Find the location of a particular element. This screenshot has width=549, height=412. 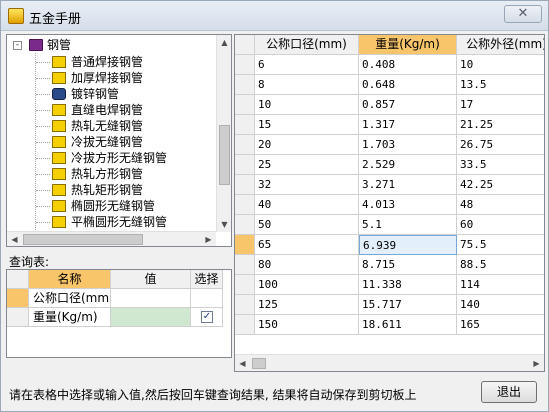

table-row: 8 0.648 13.5 is located at coordinates (389, 85).